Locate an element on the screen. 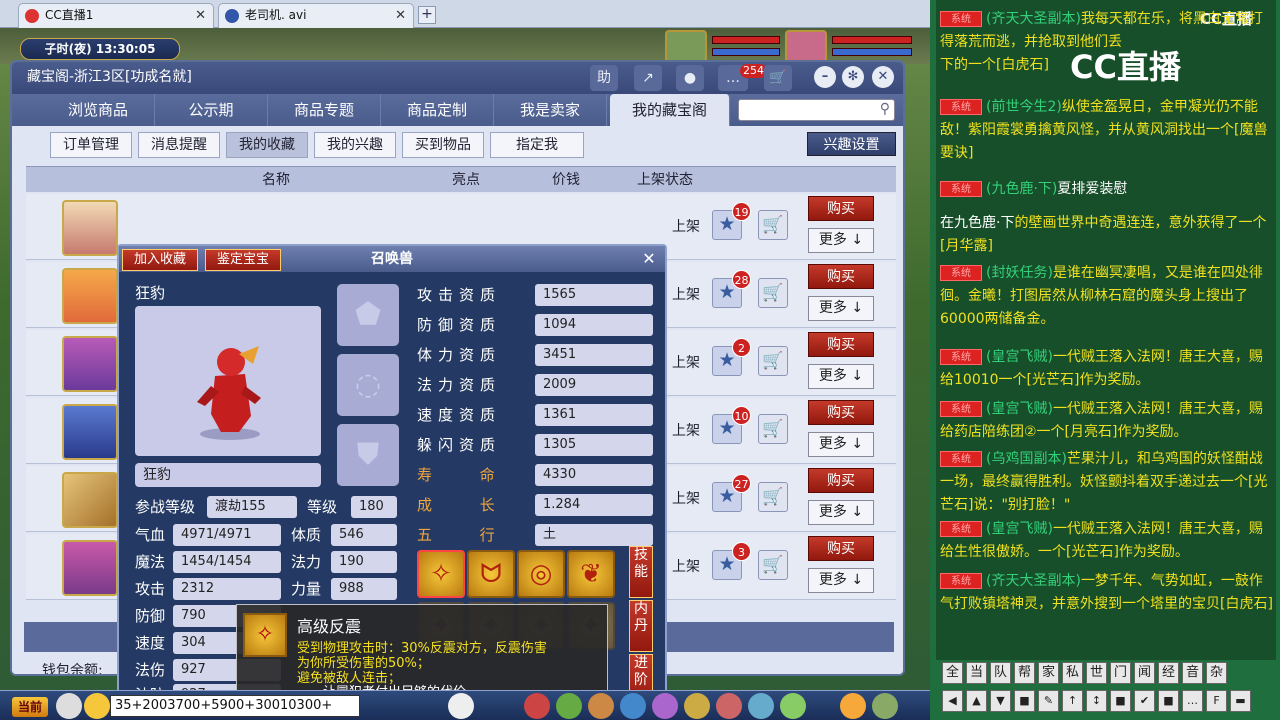 This screenshot has width=1280, height=720. channel-all-button: 全 is located at coordinates (952, 673).